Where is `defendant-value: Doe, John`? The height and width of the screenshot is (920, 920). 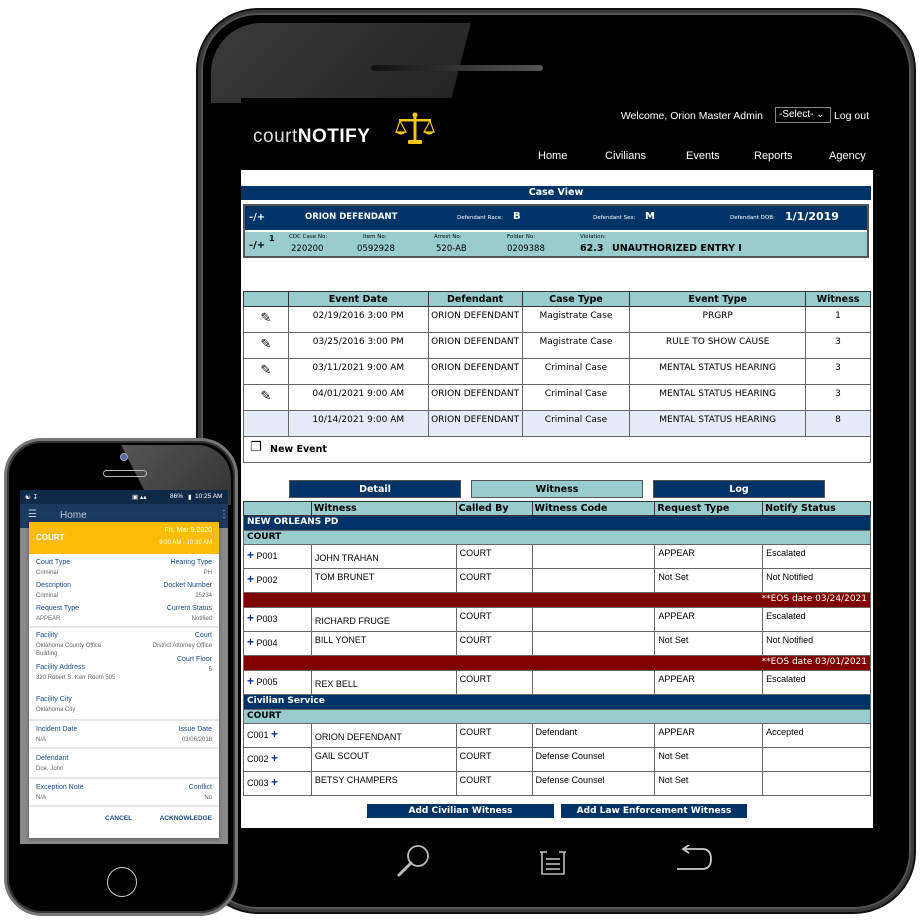
defendant-value: Doe, John is located at coordinates (50, 769).